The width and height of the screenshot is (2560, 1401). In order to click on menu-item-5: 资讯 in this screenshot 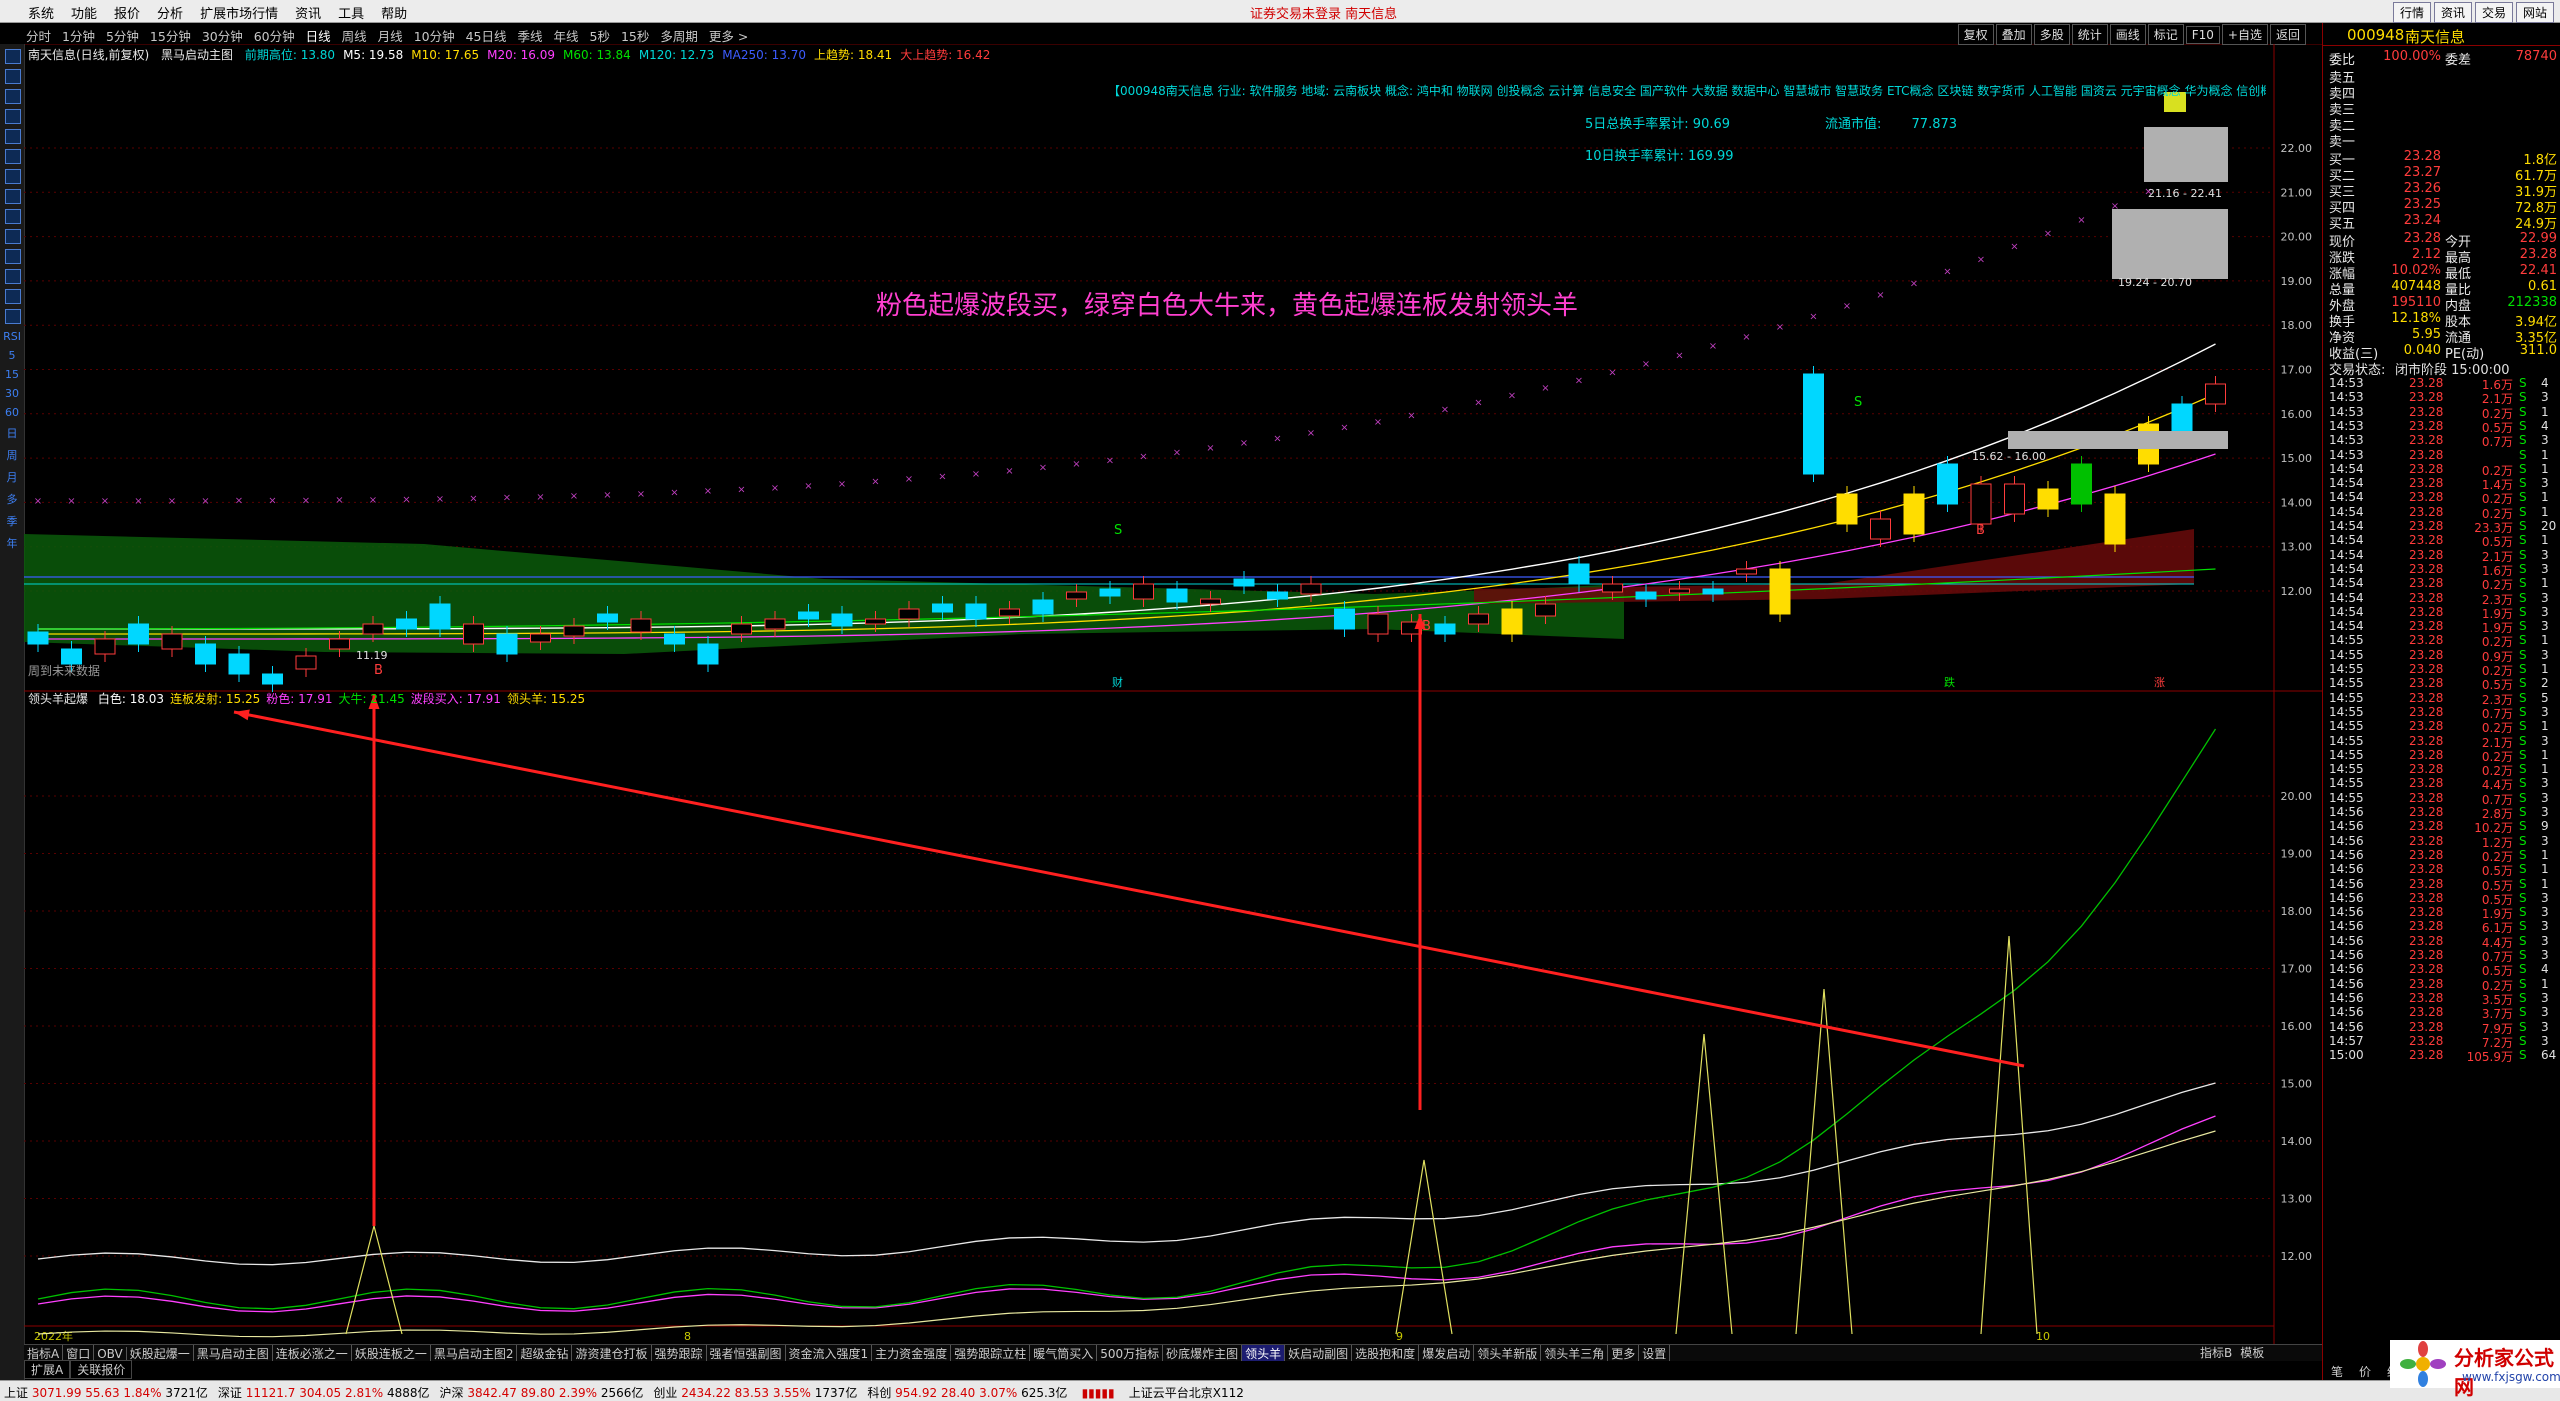, I will do `click(308, 11)`.